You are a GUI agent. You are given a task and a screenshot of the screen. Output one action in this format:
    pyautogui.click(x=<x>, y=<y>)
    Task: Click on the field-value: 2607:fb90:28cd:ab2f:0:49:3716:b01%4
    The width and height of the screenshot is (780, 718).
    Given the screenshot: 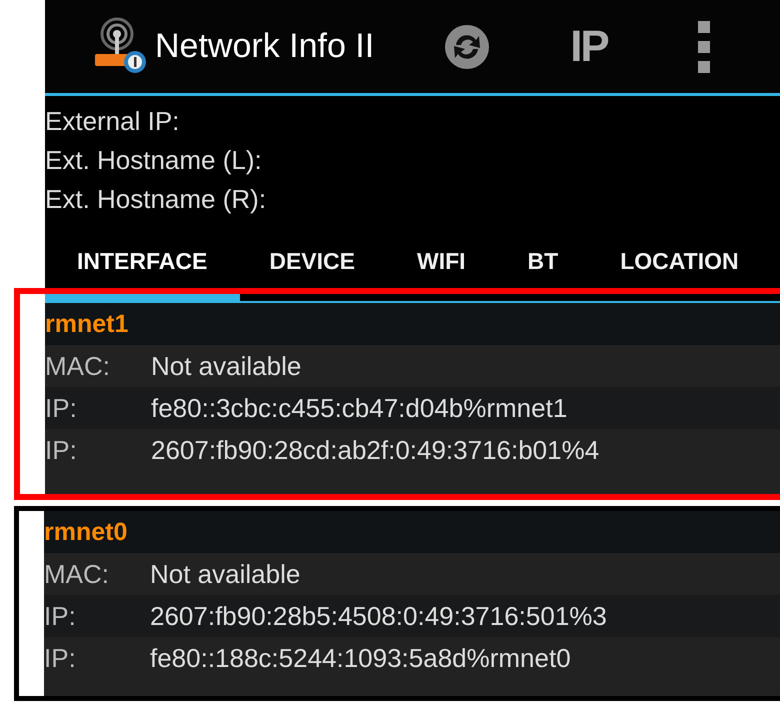 What is the action you would take?
    pyautogui.click(x=375, y=450)
    